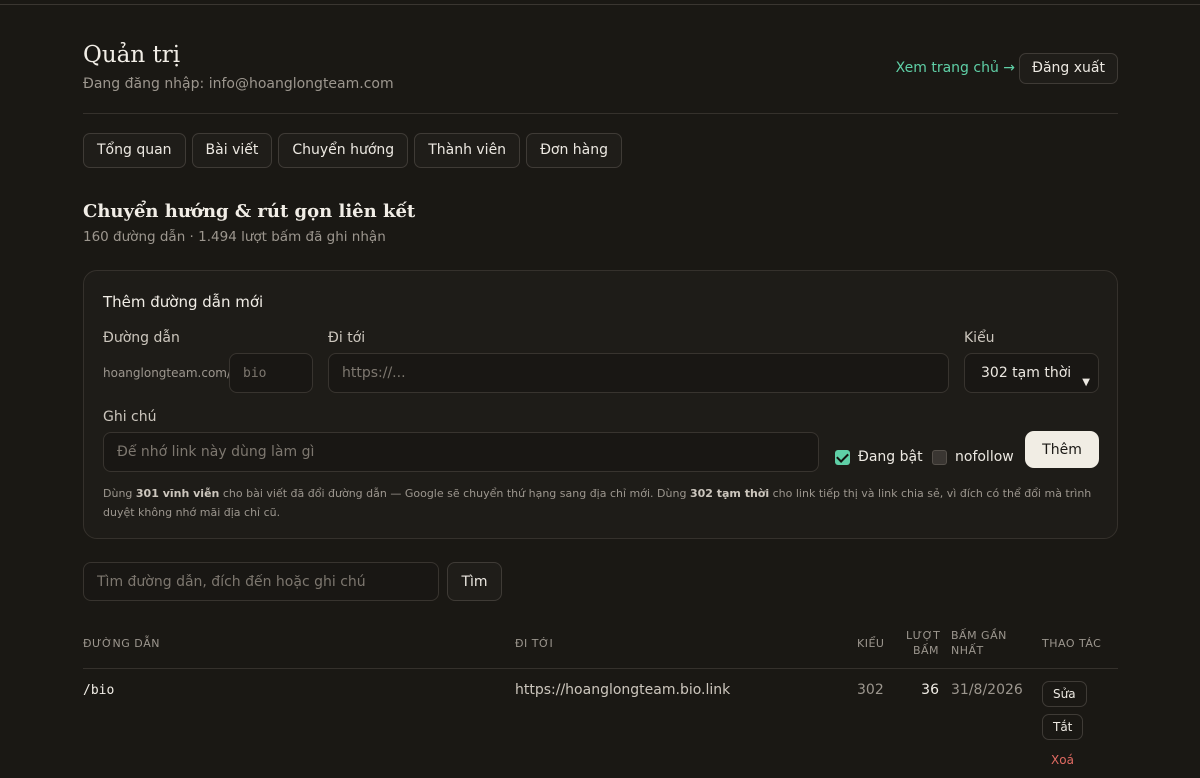 The height and width of the screenshot is (778, 1200). Describe the element at coordinates (987, 690) in the screenshot. I see `row-last-click: 31/8/2026` at that location.